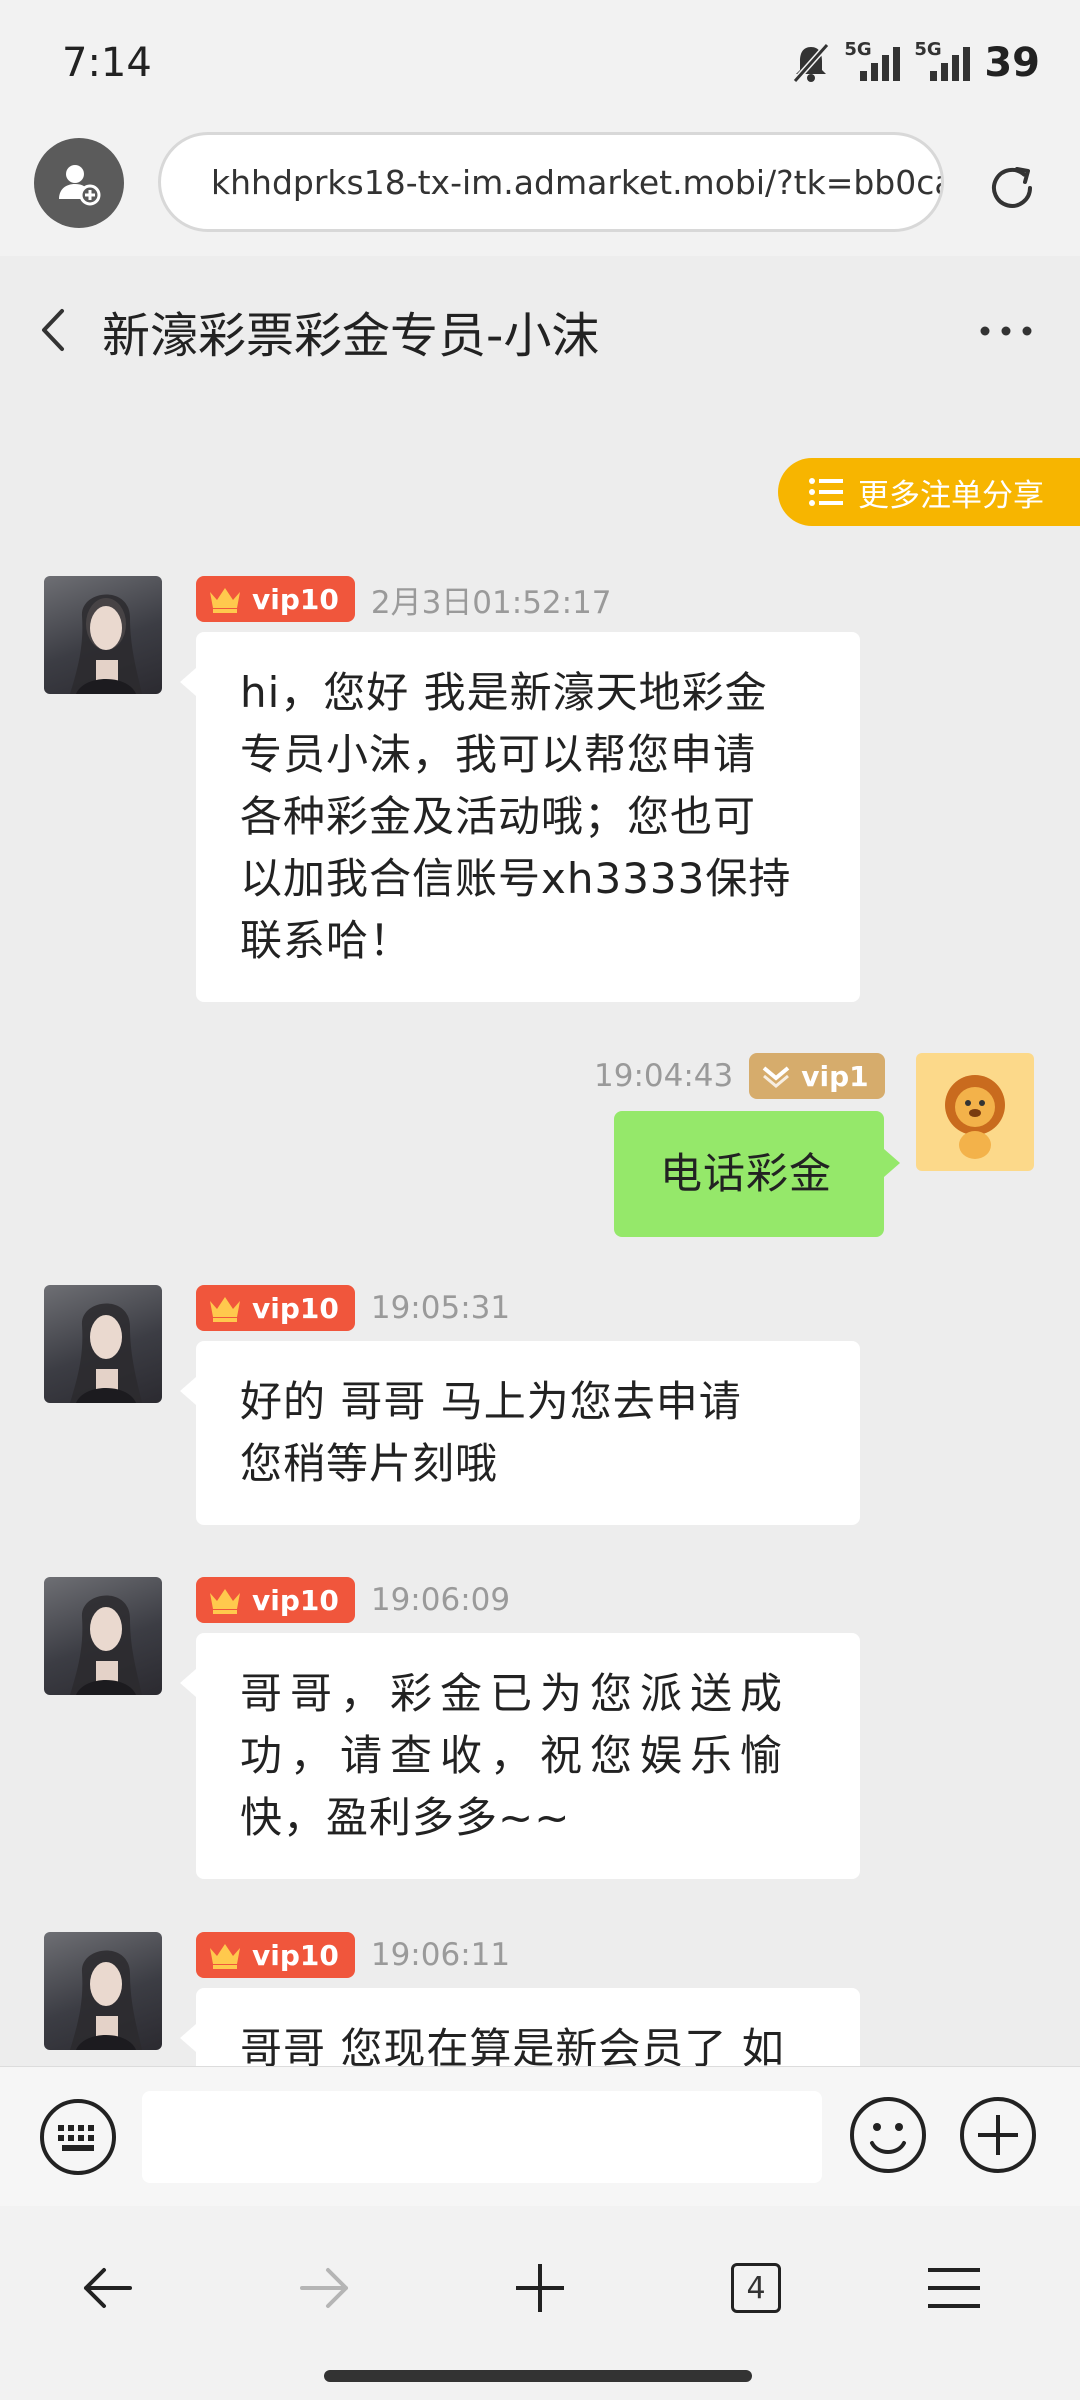 The height and width of the screenshot is (2400, 1080). Describe the element at coordinates (664, 1076) in the screenshot. I see `message-time: 19:04:43` at that location.